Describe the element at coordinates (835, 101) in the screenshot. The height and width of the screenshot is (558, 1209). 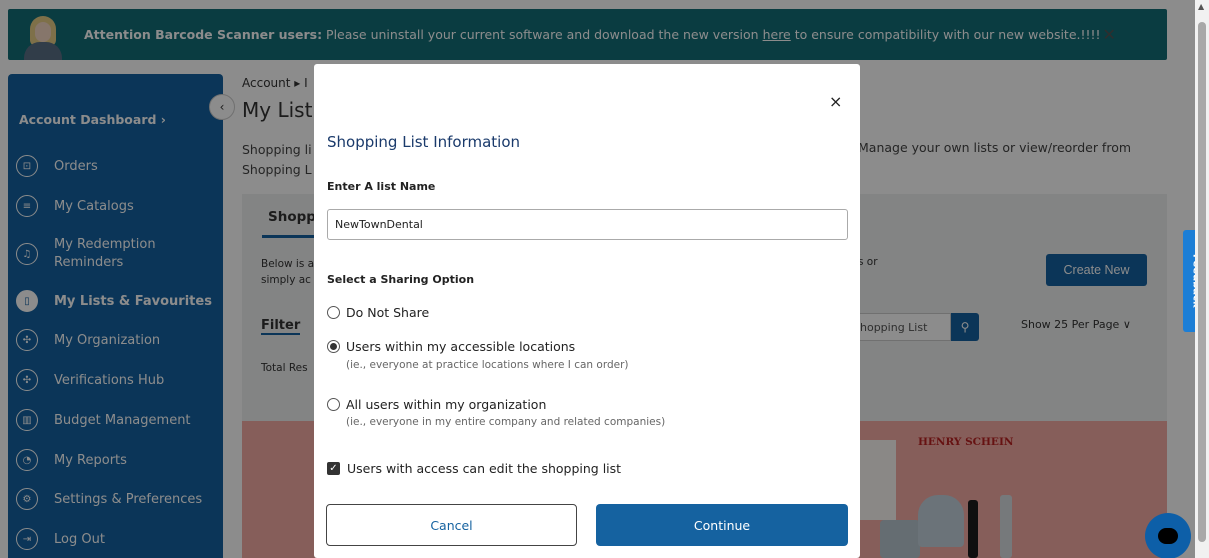
I see `close-icon: ×` at that location.